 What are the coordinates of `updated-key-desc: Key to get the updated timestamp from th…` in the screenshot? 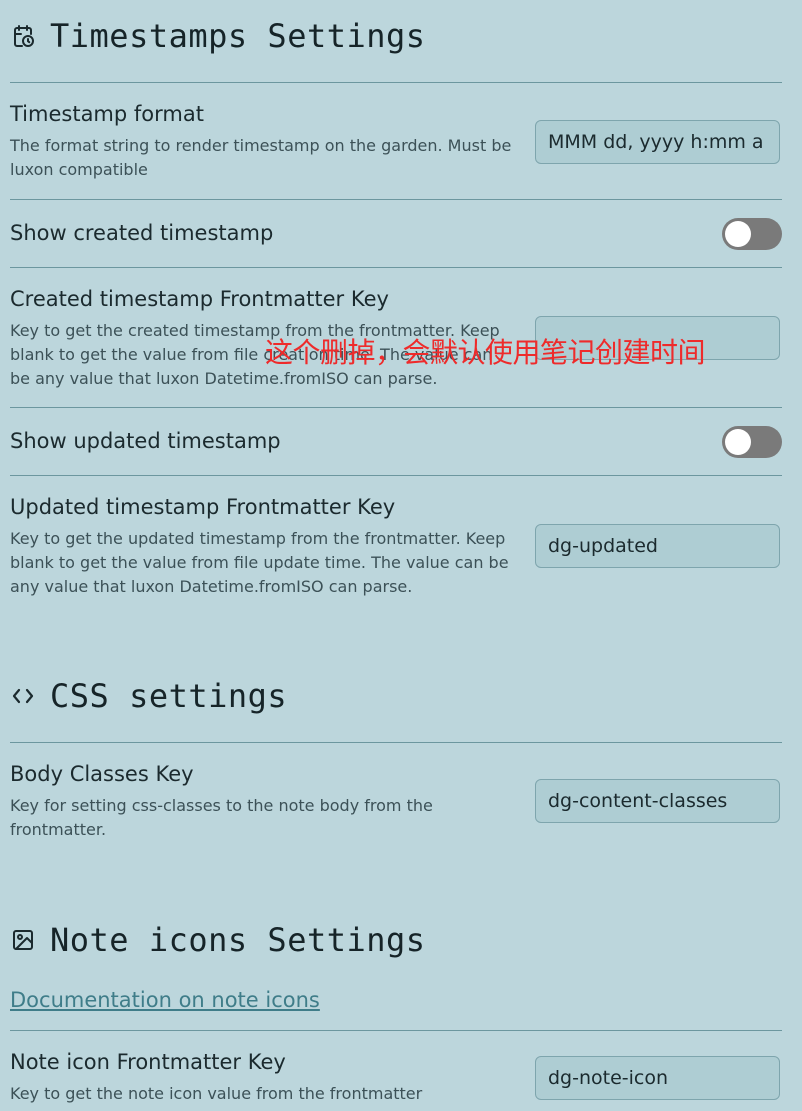 It's located at (259, 562).